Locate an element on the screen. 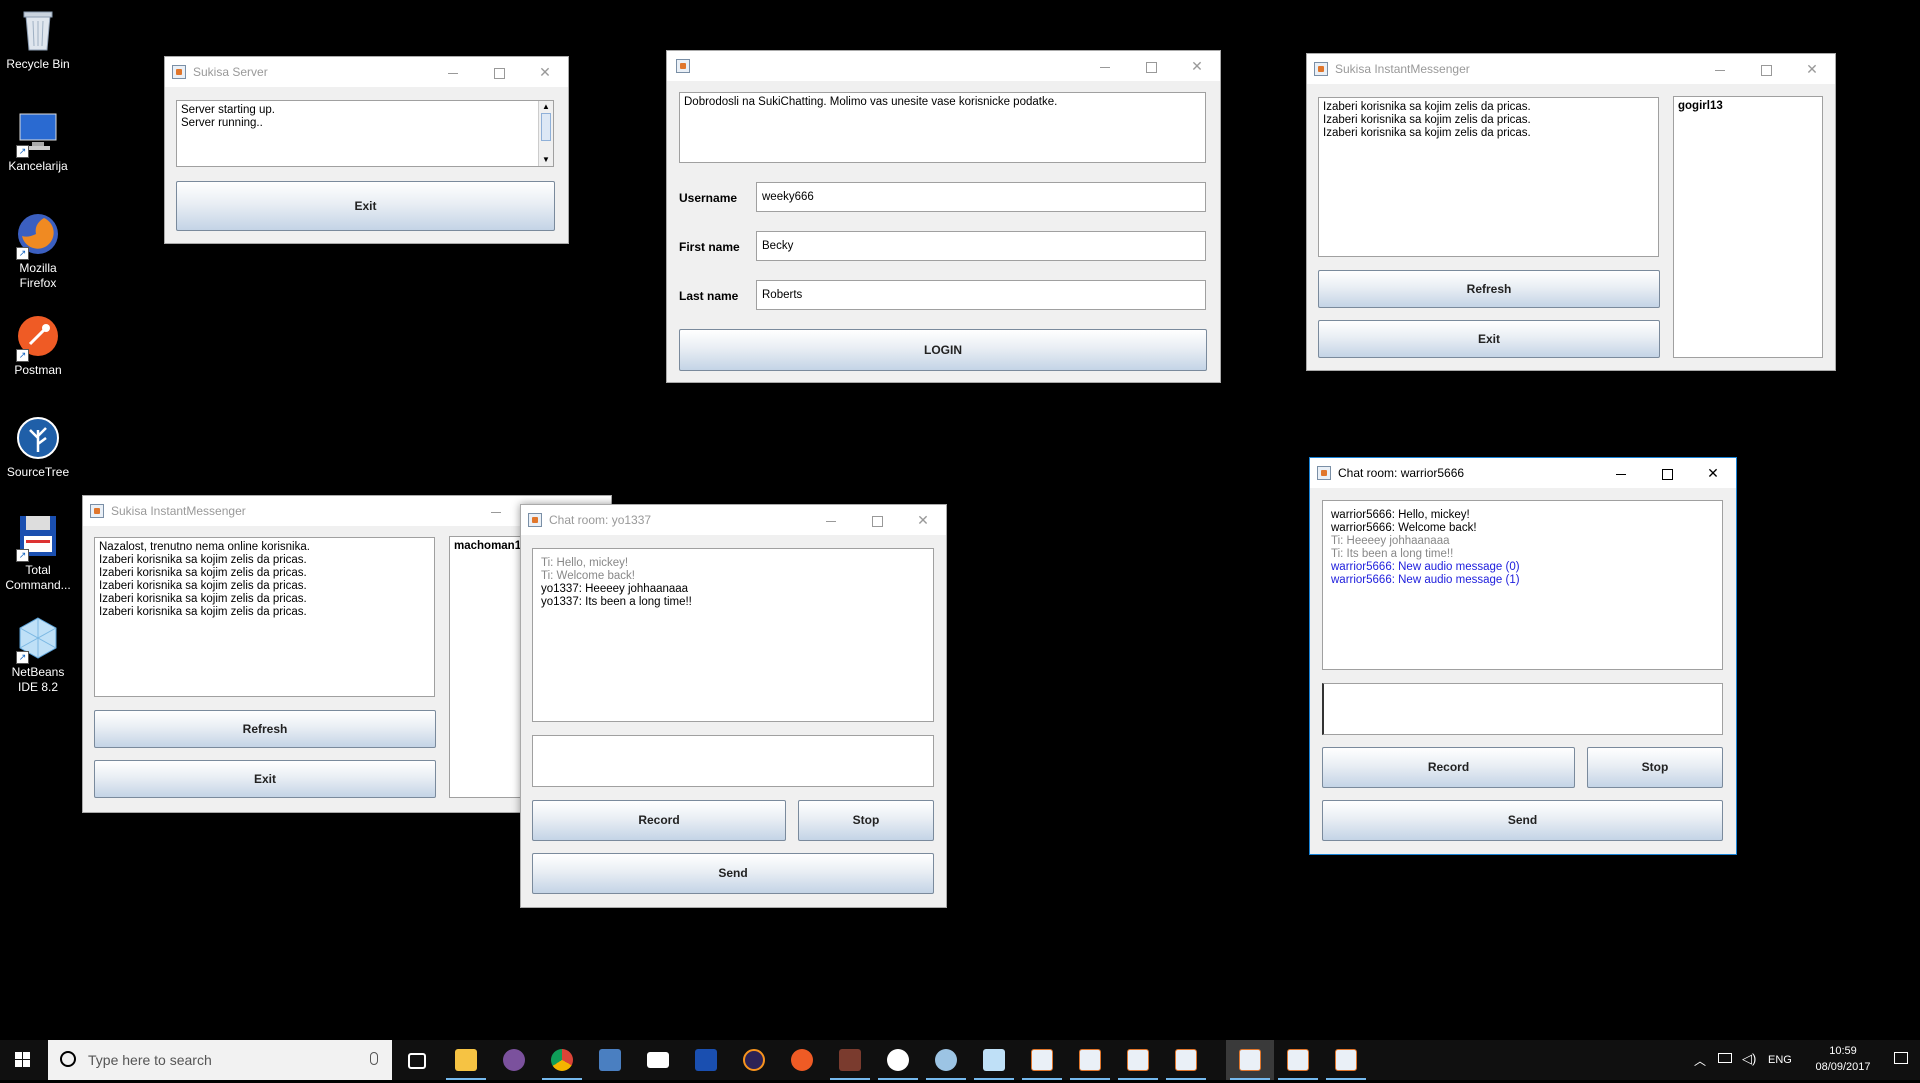 Image resolution: width=1920 pixels, height=1083 pixels. volume-icon: ◁) is located at coordinates (1749, 1059).